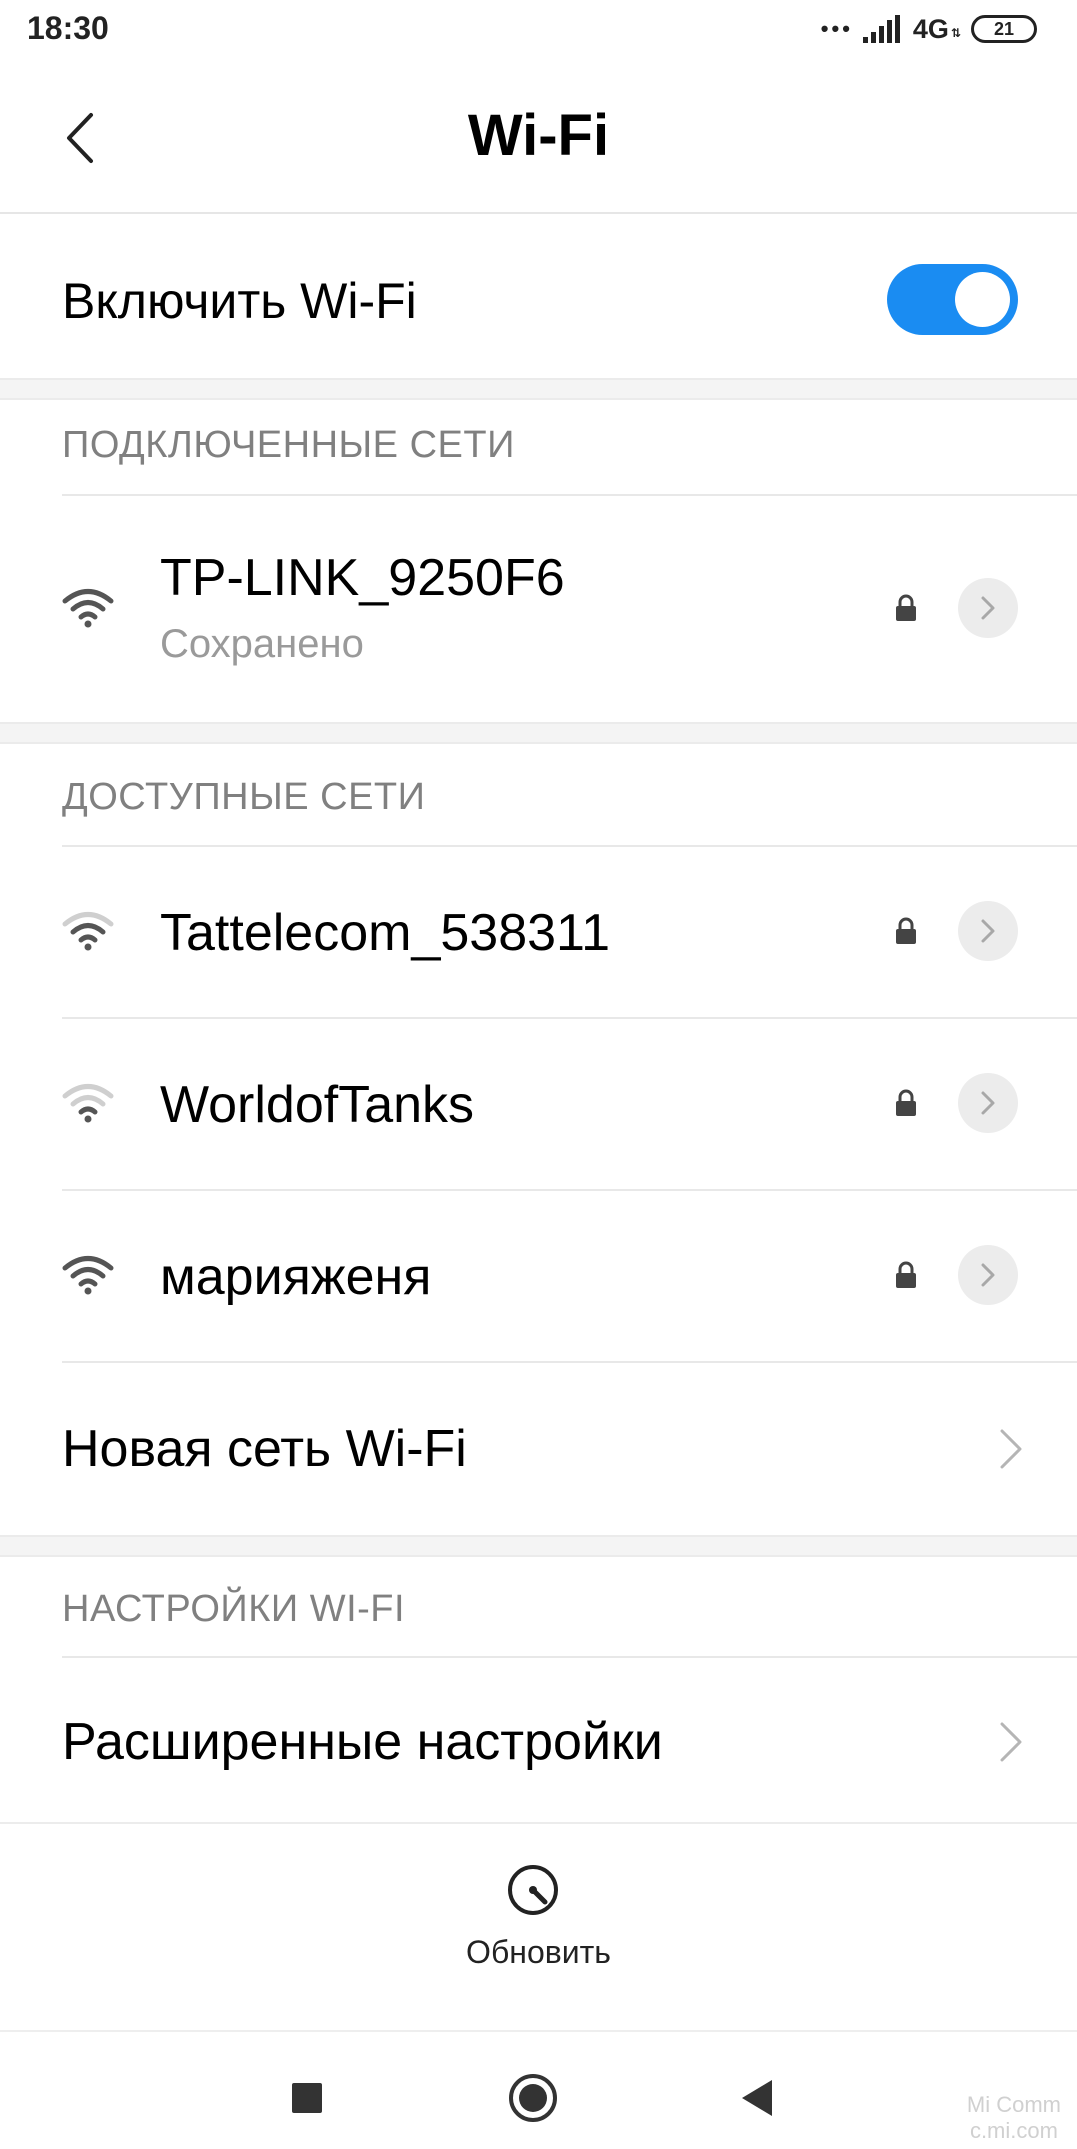 The image size is (1077, 2149). Describe the element at coordinates (538, 1917) in the screenshot. I see `refresh-button: Обновить` at that location.